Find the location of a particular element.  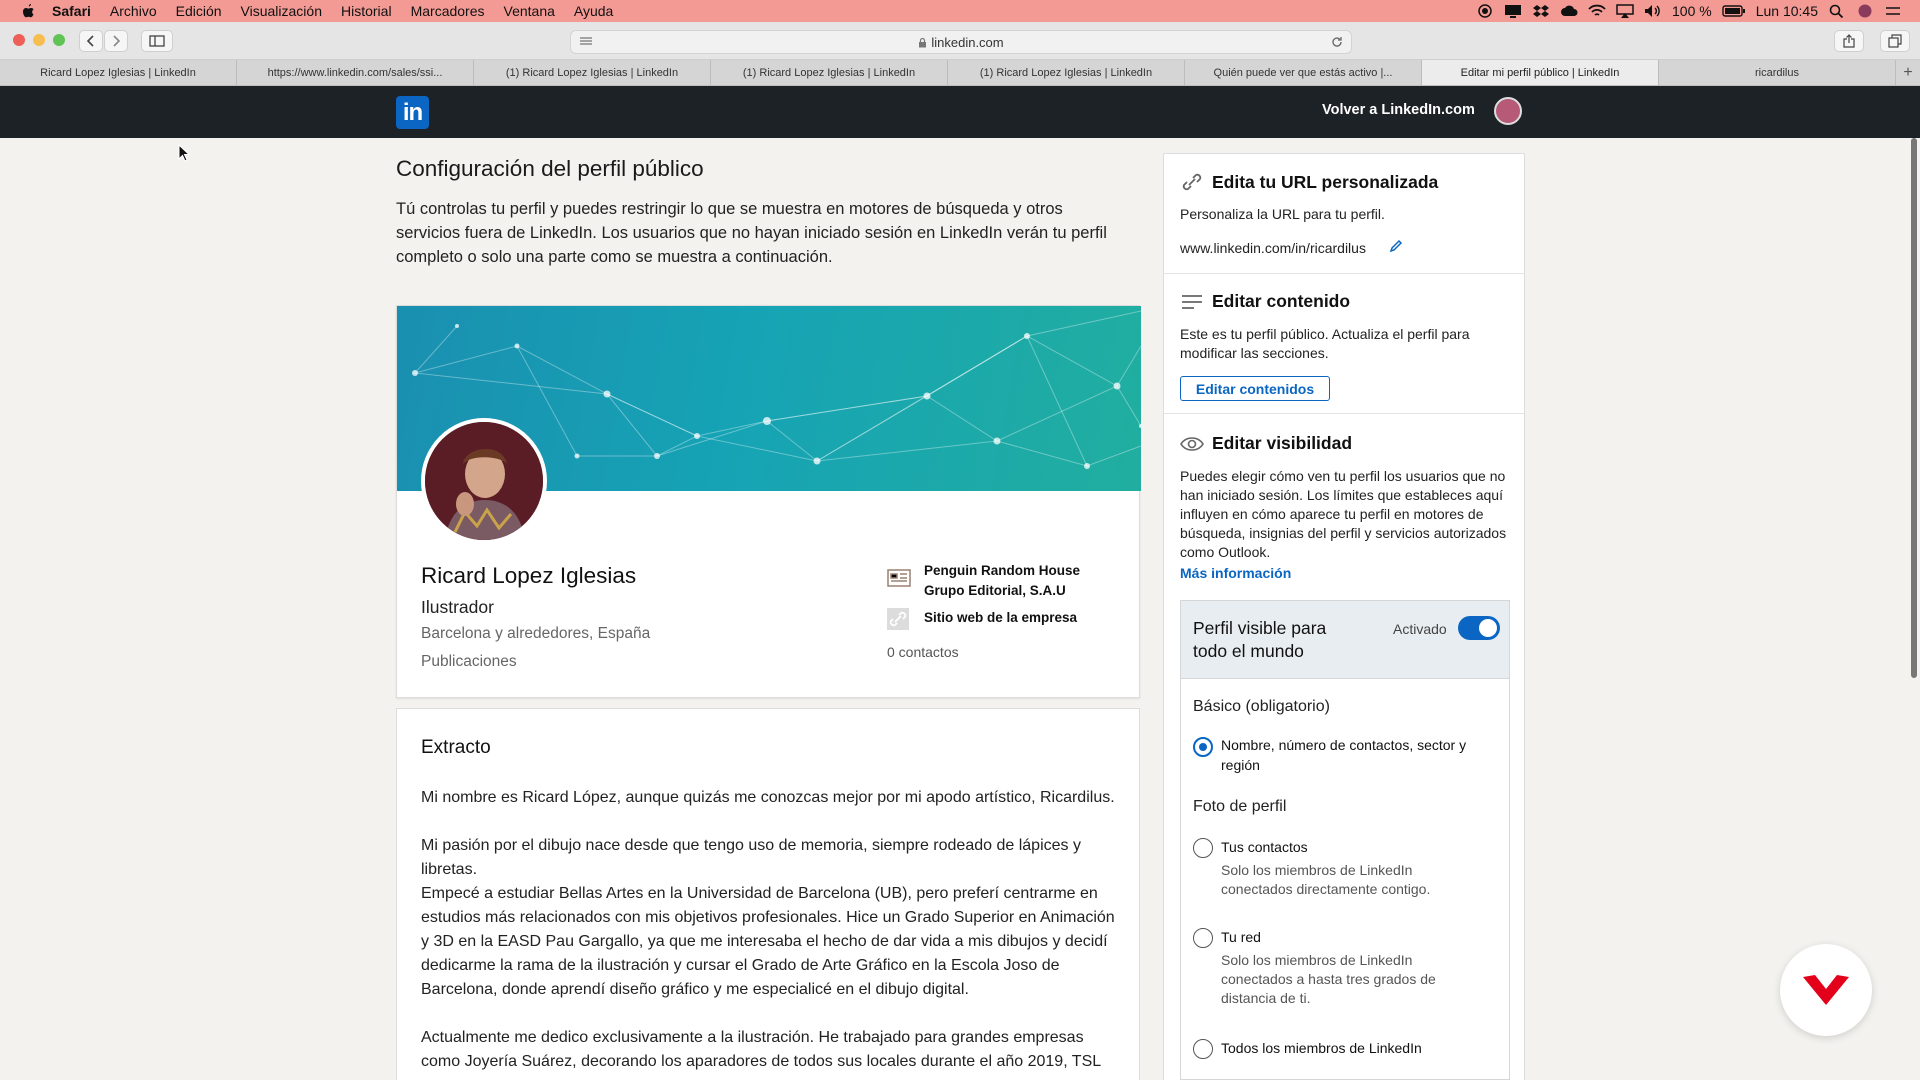

sidebar-toggle-button is located at coordinates (157, 41).